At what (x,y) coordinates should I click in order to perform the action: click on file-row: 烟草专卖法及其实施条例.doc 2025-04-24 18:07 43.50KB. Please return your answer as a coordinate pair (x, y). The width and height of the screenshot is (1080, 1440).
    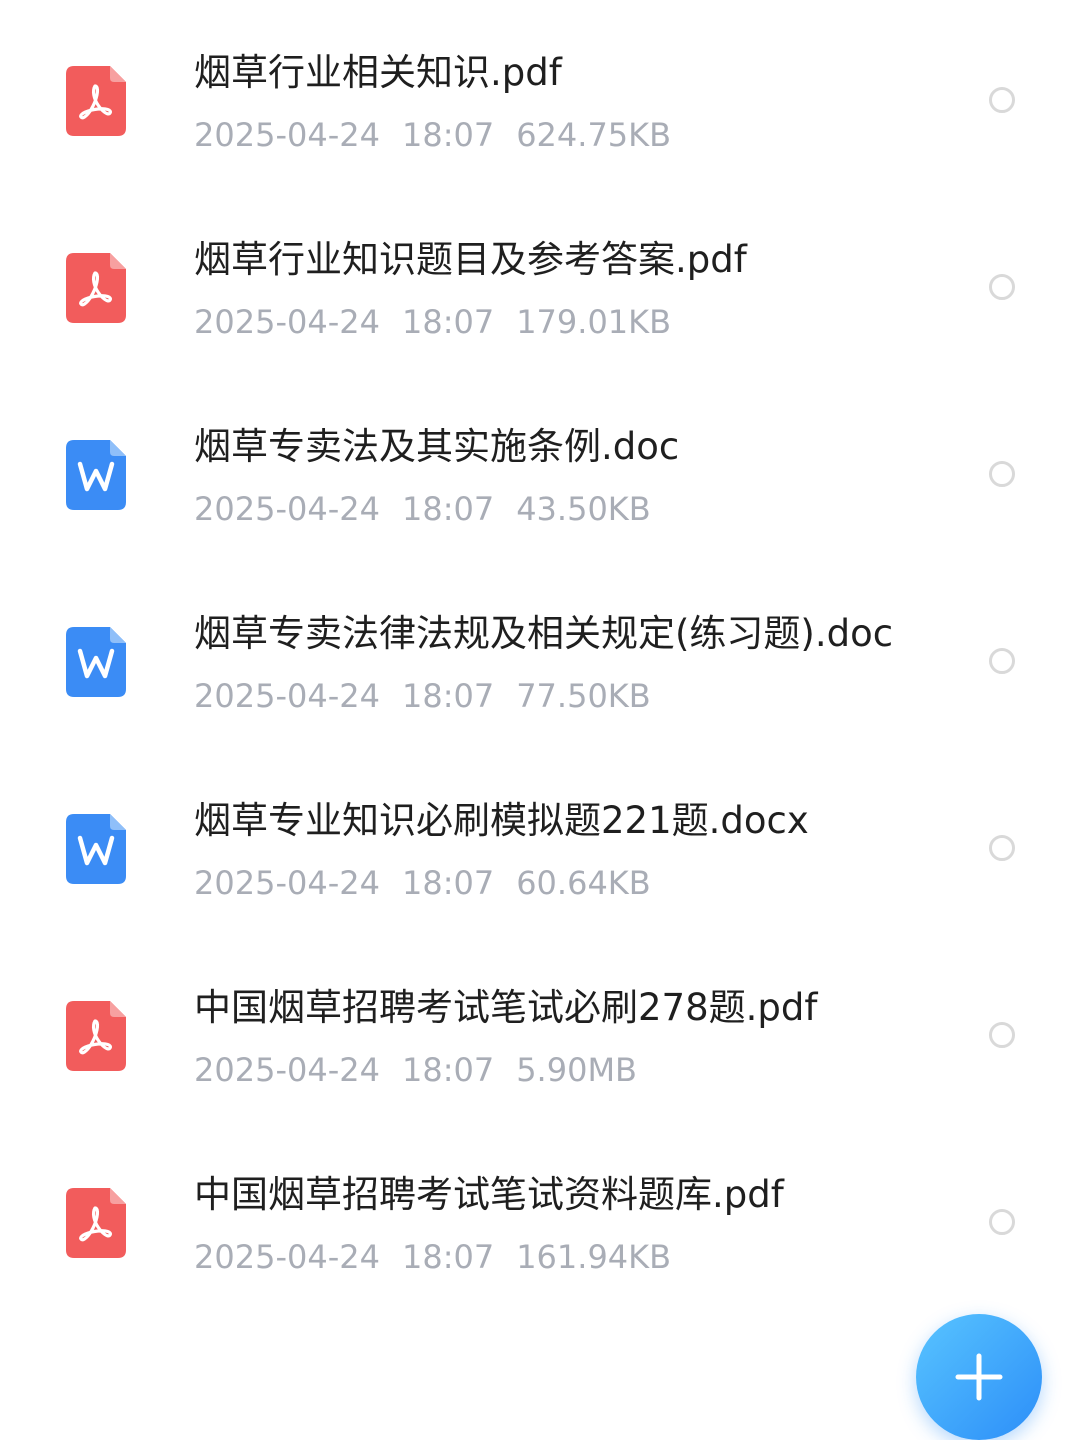
    Looking at the image, I should click on (540, 475).